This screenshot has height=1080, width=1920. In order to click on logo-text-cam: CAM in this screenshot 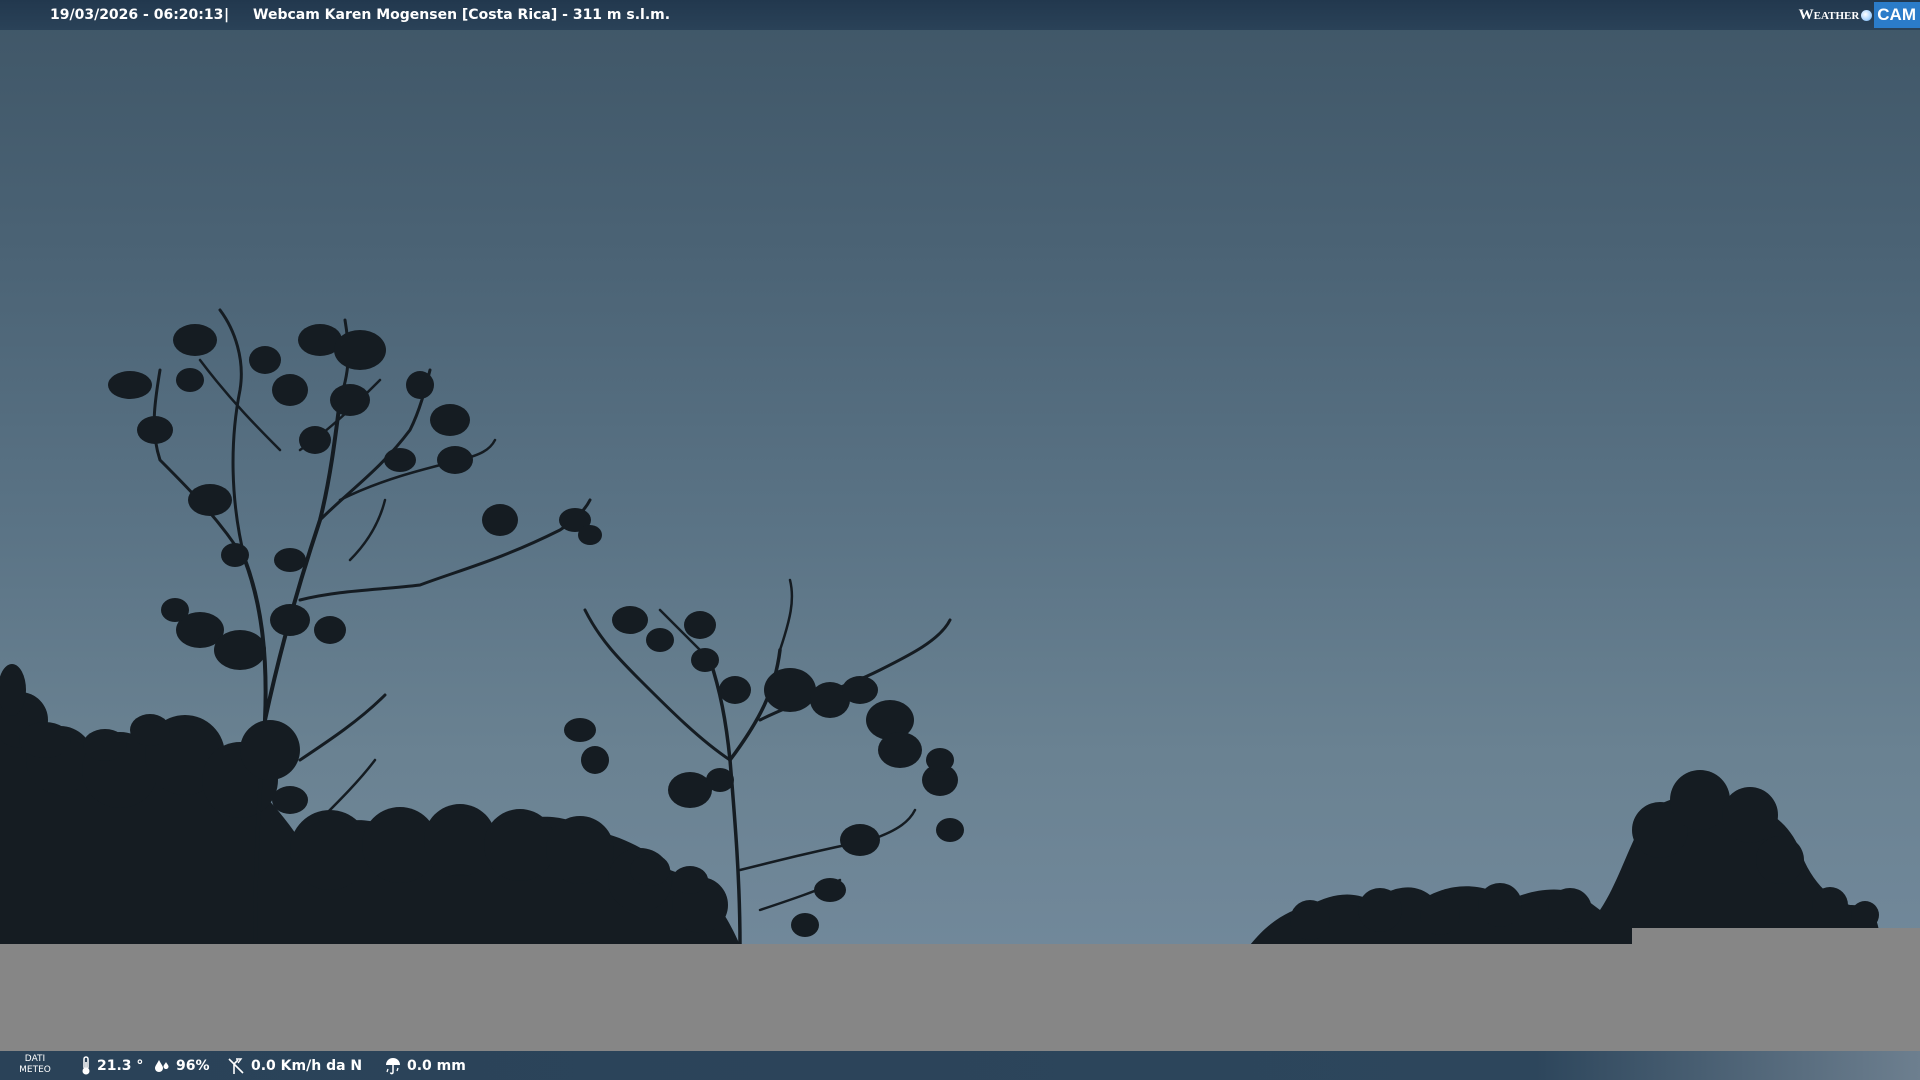, I will do `click(1897, 15)`.